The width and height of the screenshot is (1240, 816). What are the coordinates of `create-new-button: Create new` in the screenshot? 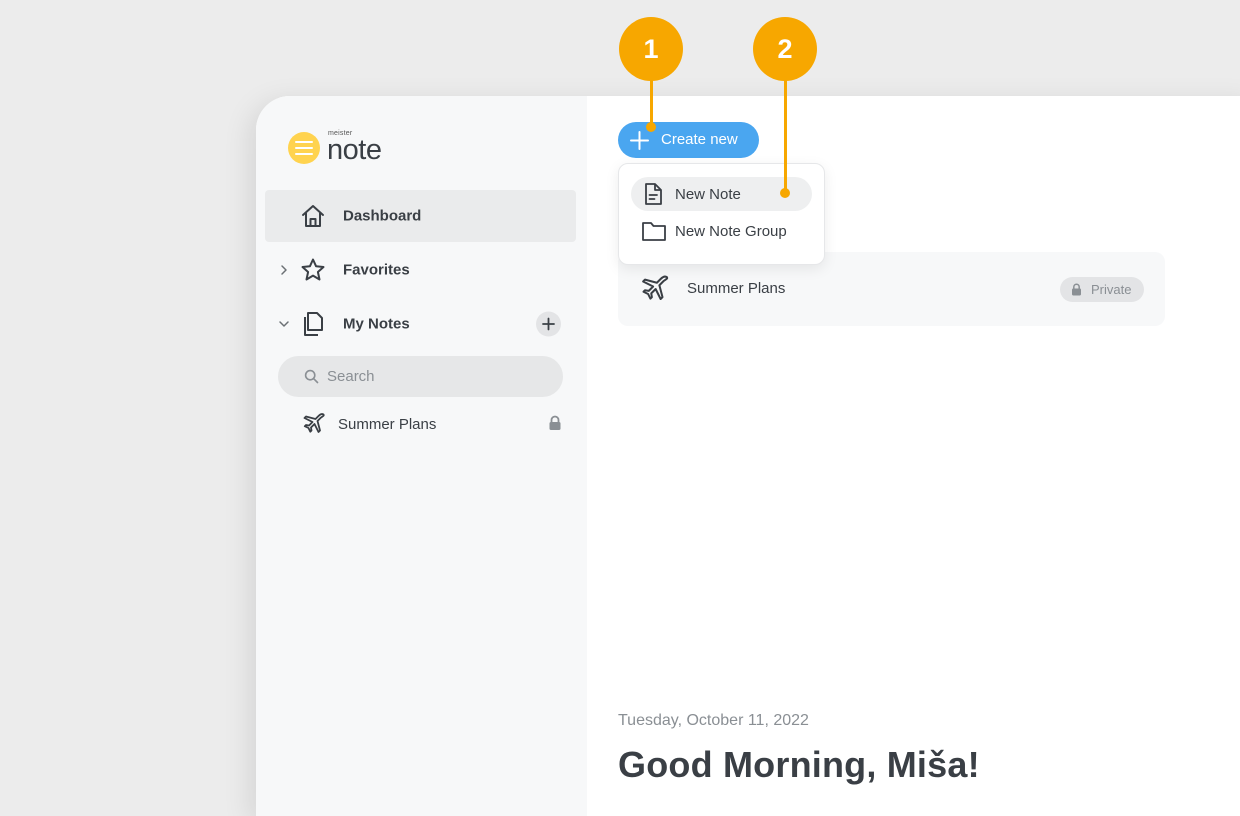 It's located at (688, 140).